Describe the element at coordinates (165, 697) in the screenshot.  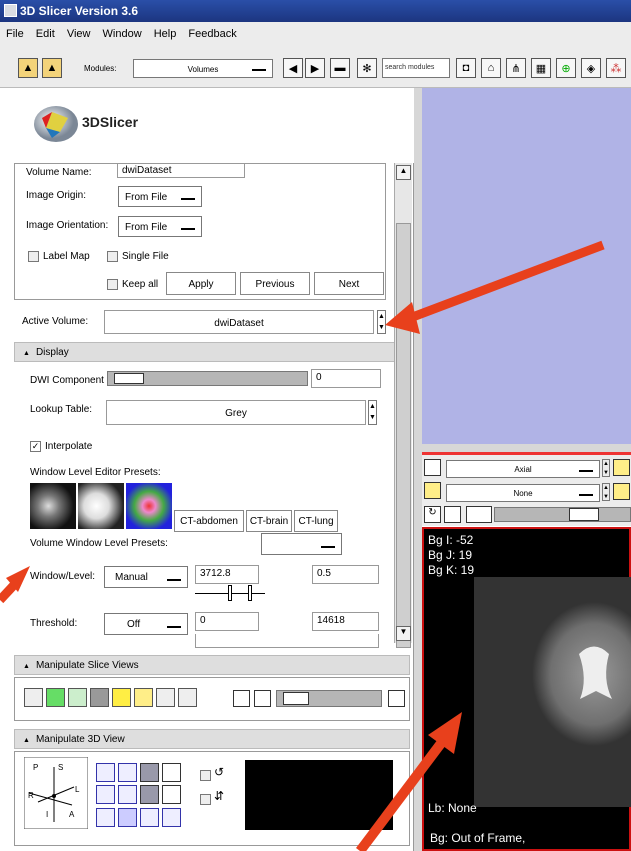
I see `grid-icon` at that location.